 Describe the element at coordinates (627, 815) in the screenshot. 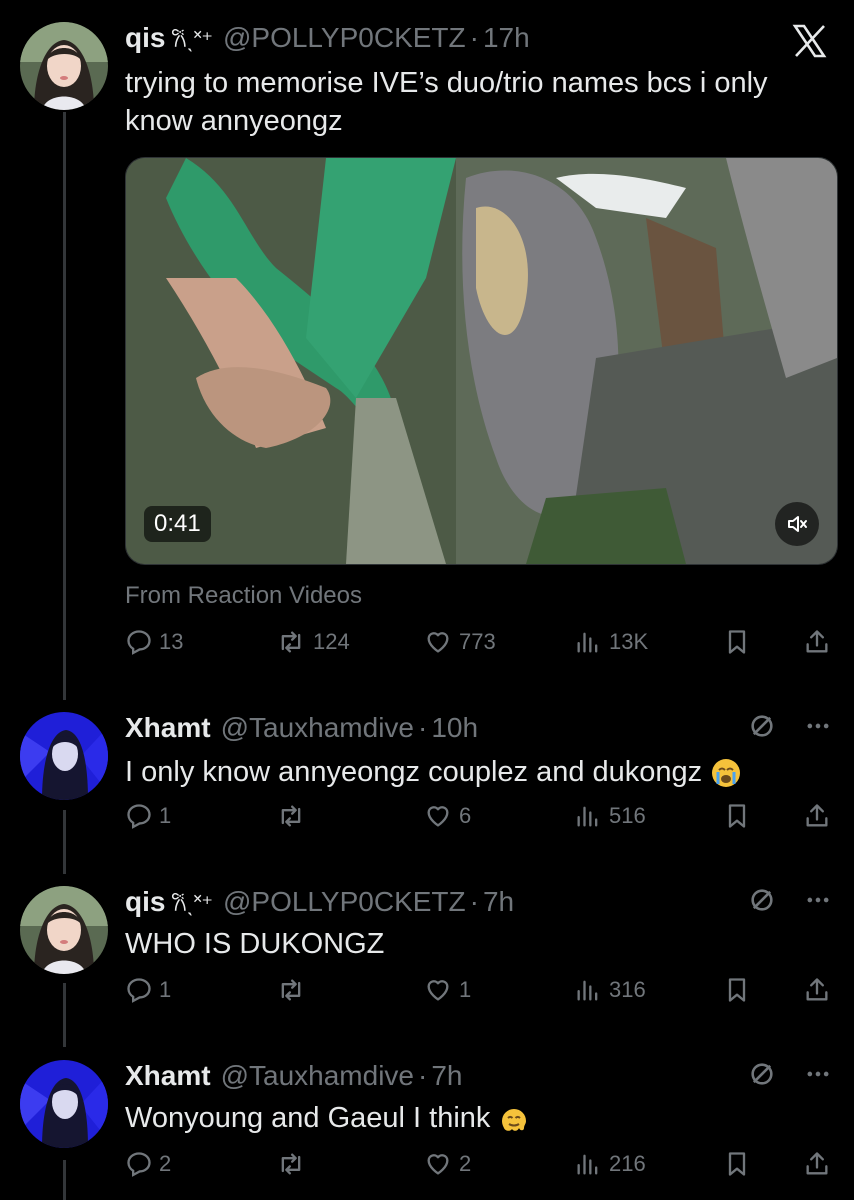

I see `view-count: 516` at that location.